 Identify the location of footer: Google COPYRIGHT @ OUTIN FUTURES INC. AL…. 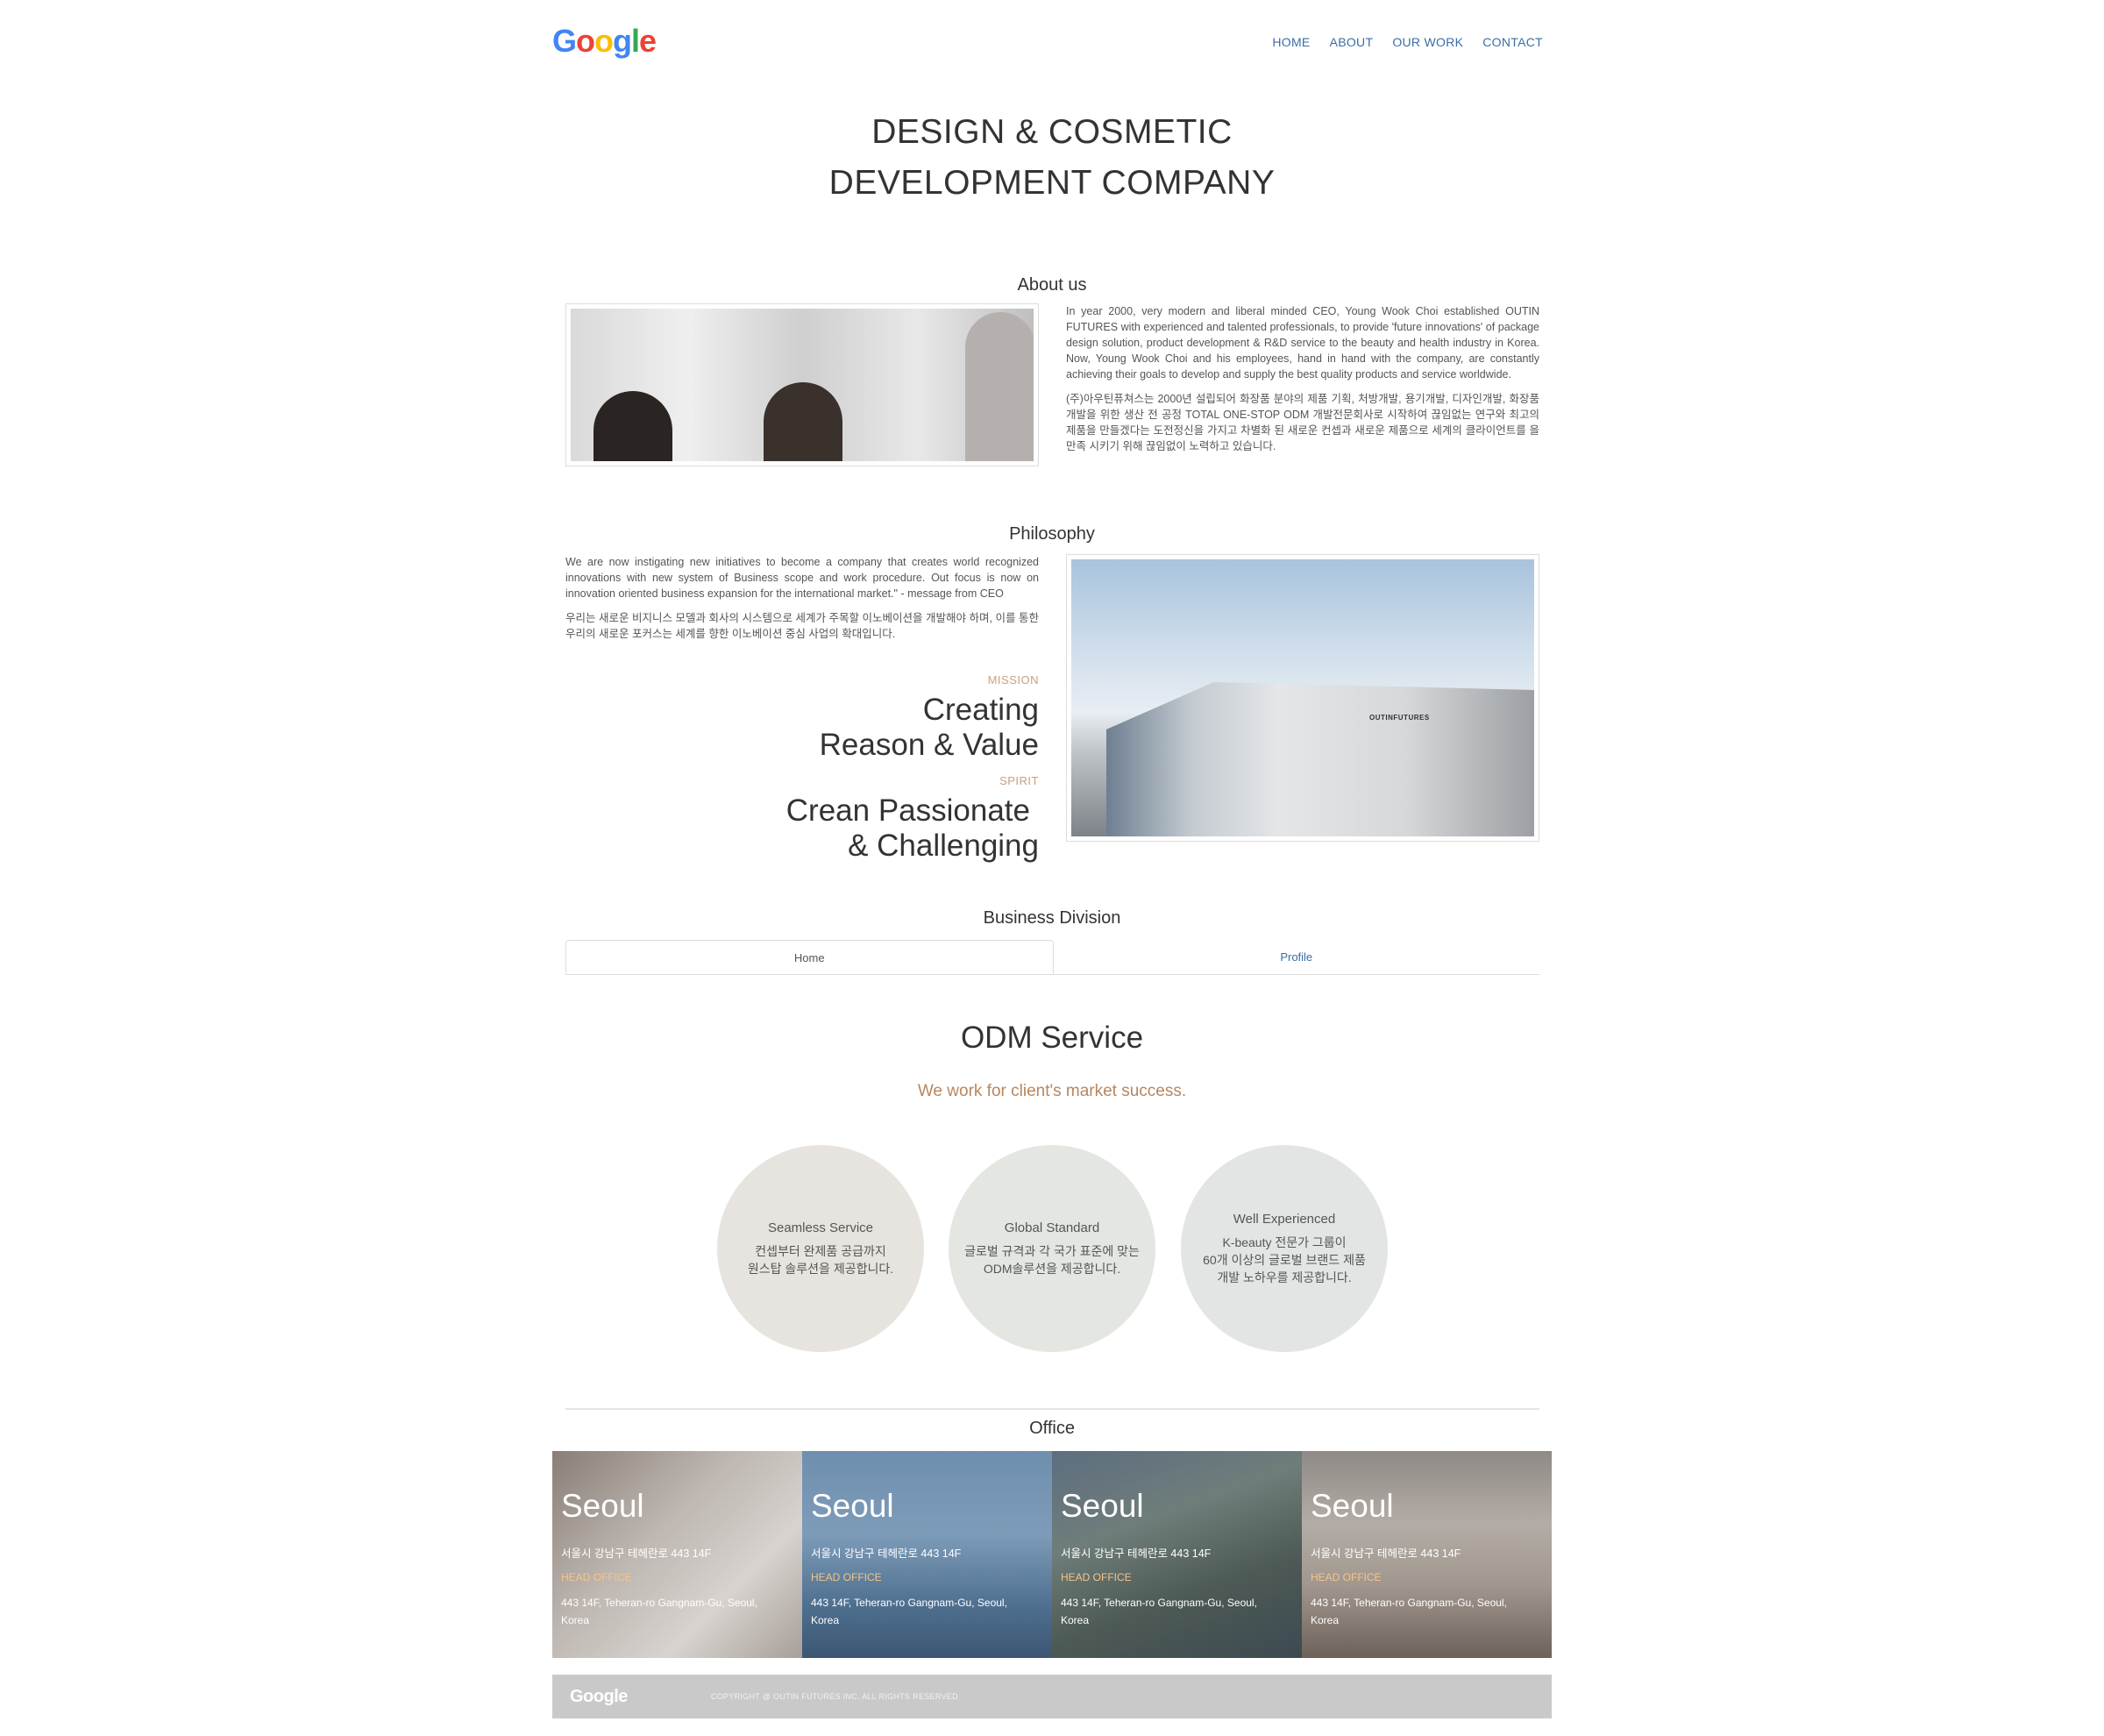
(1052, 1696).